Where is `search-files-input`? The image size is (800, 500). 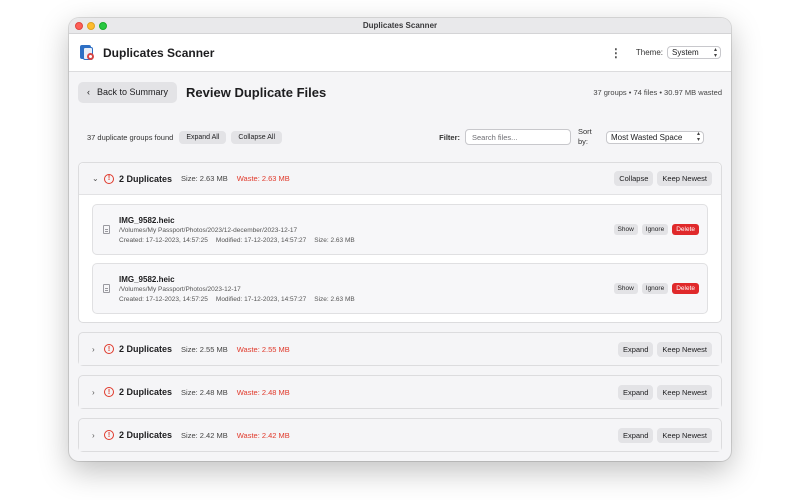 search-files-input is located at coordinates (518, 137).